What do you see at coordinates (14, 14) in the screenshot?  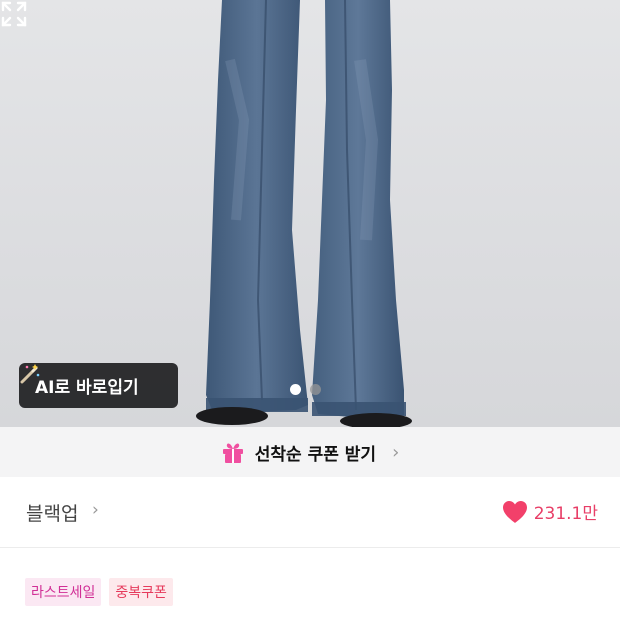 I see `expand-icon` at bounding box center [14, 14].